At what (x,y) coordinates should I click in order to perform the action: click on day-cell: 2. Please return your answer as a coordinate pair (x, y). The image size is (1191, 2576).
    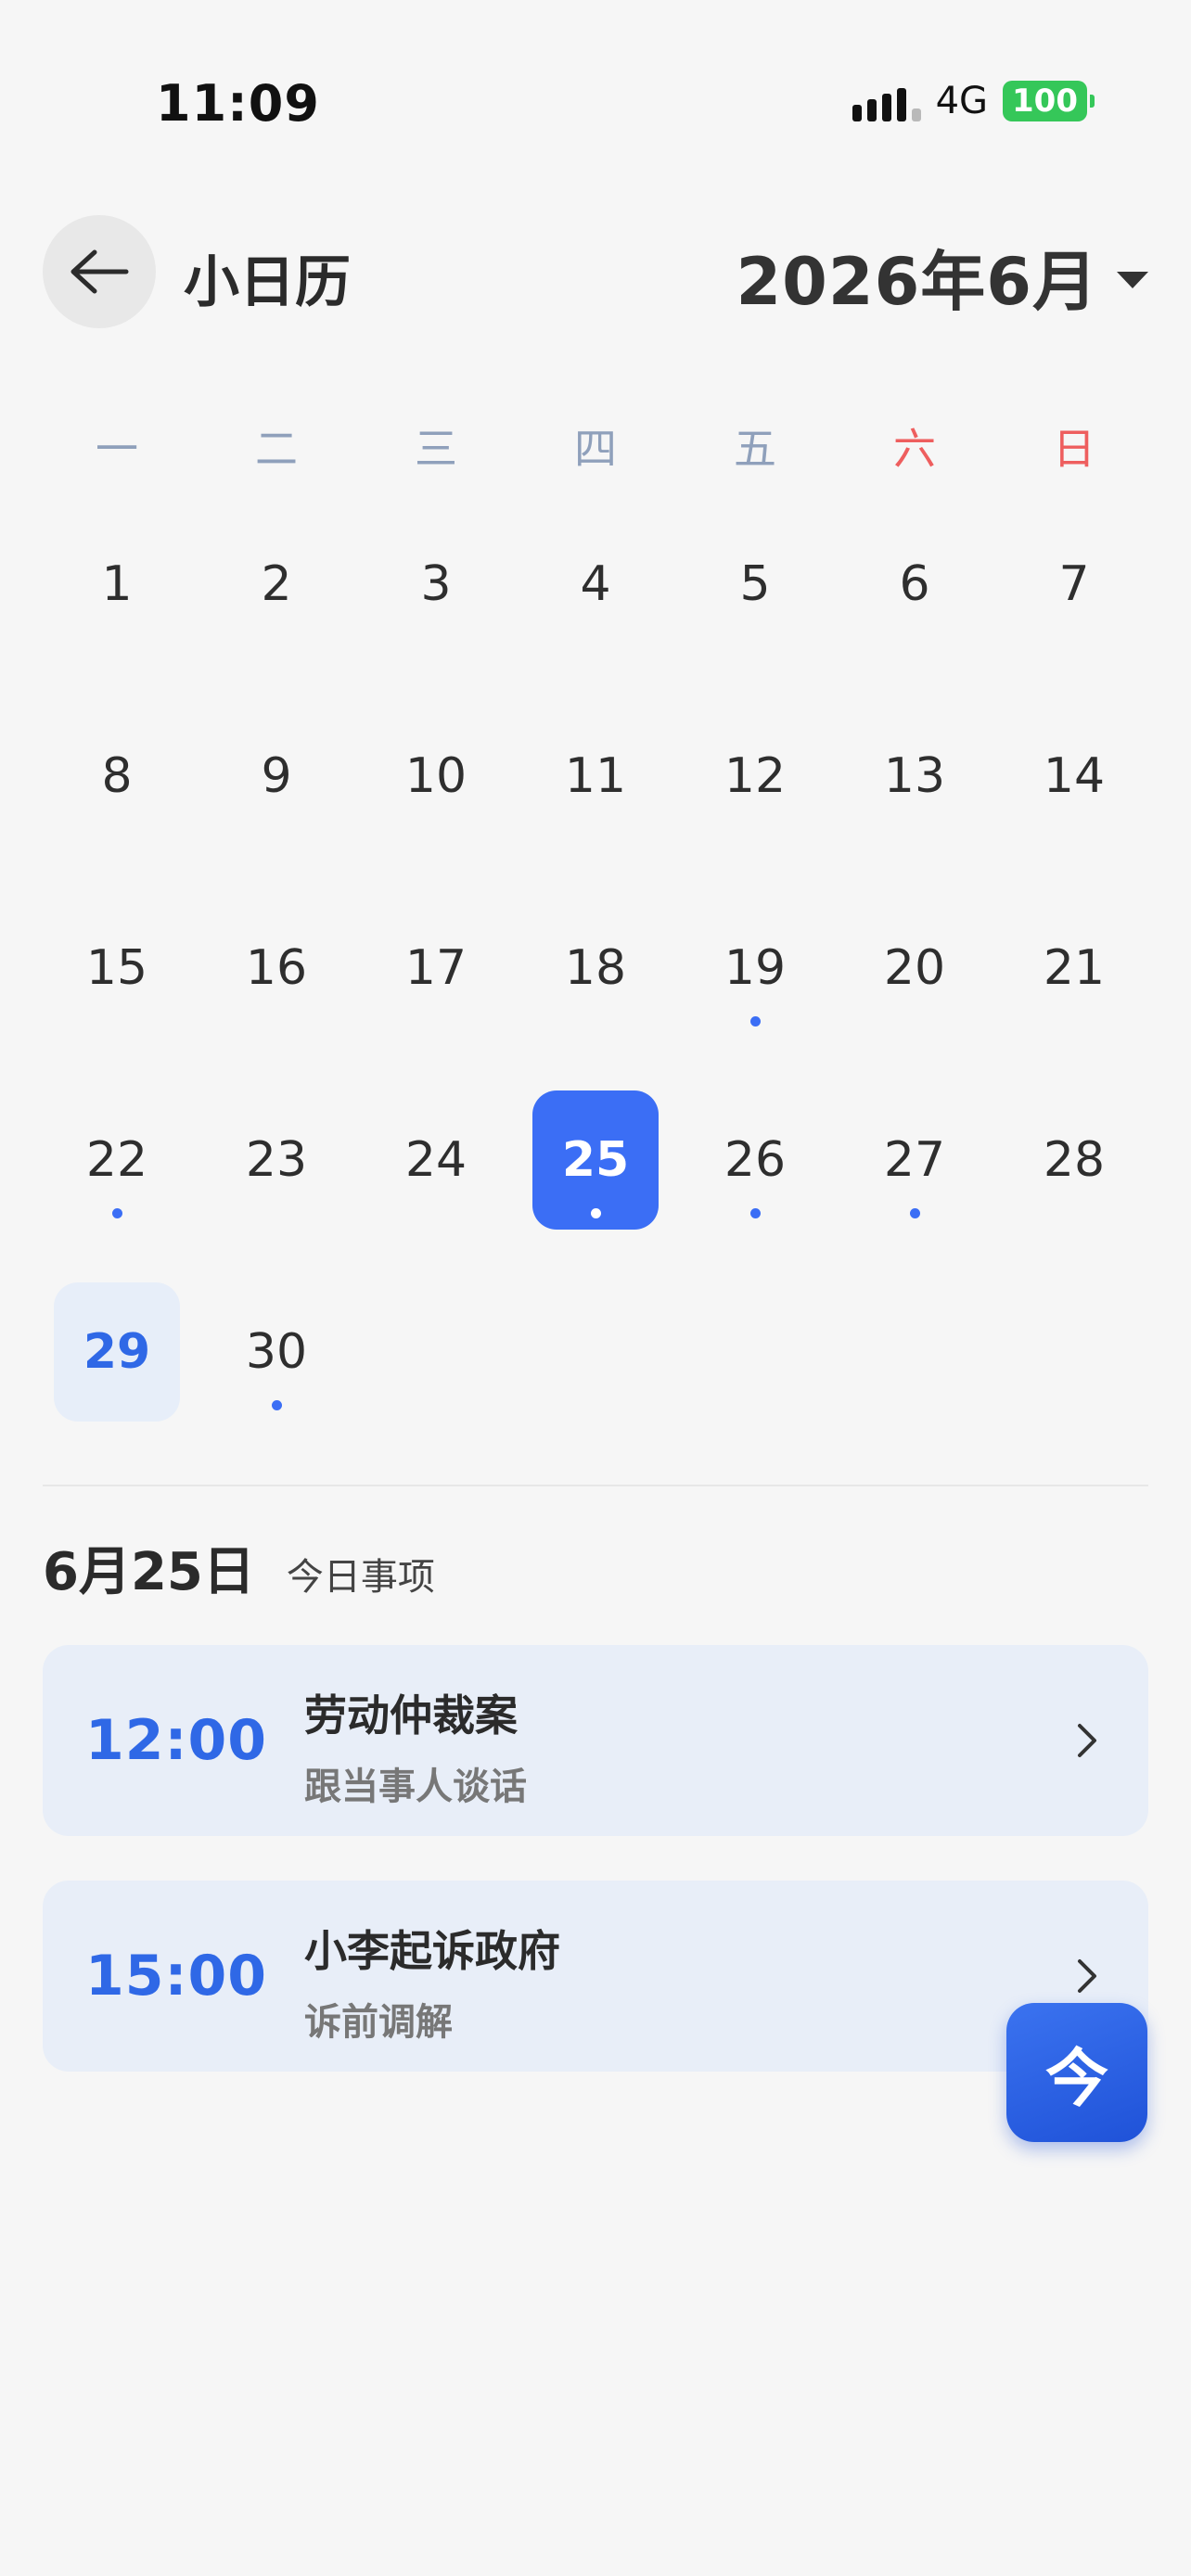
    Looking at the image, I should click on (276, 611).